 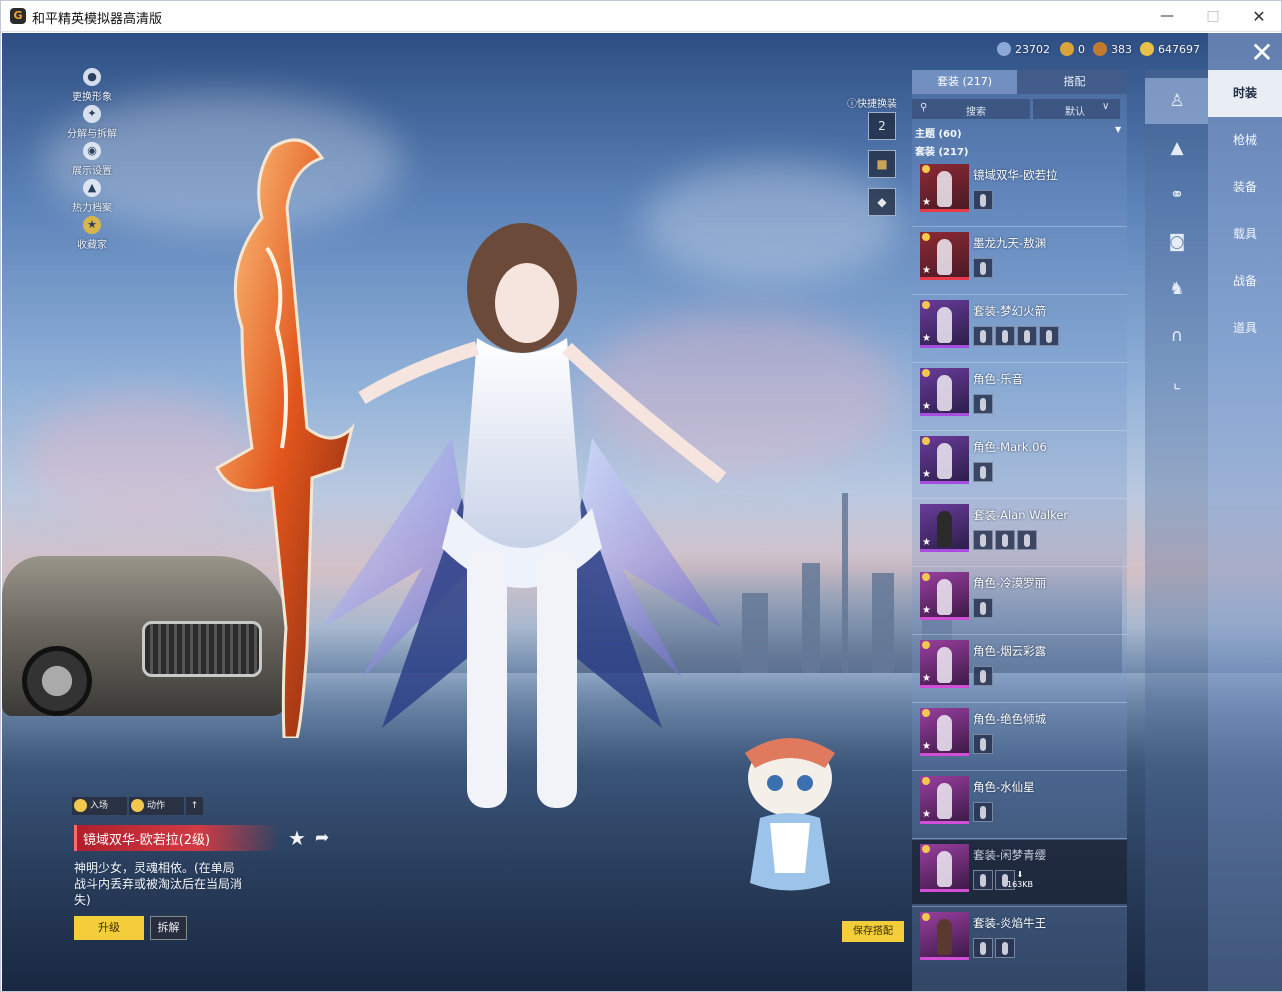 I want to click on nav-items: 道具, so click(x=1245, y=328).